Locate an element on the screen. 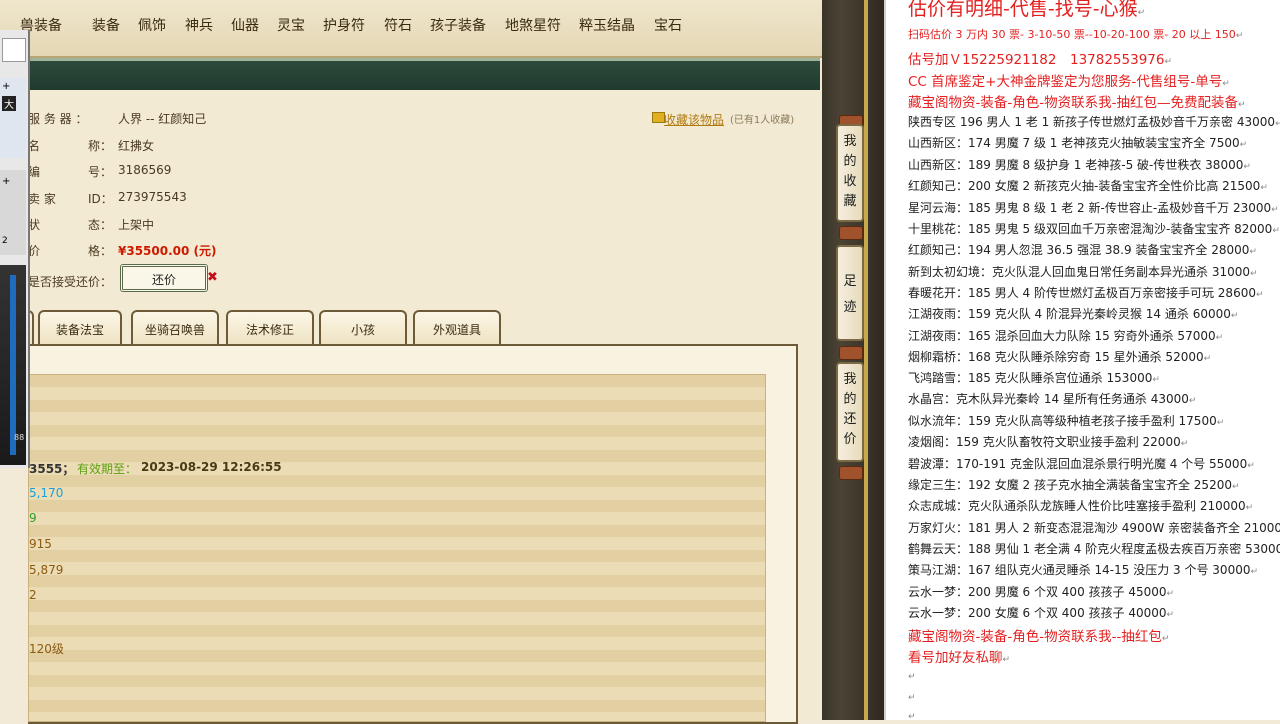 Image resolution: width=1280 pixels, height=724 pixels. favorite-count: (已有1人收藏) is located at coordinates (762, 120).